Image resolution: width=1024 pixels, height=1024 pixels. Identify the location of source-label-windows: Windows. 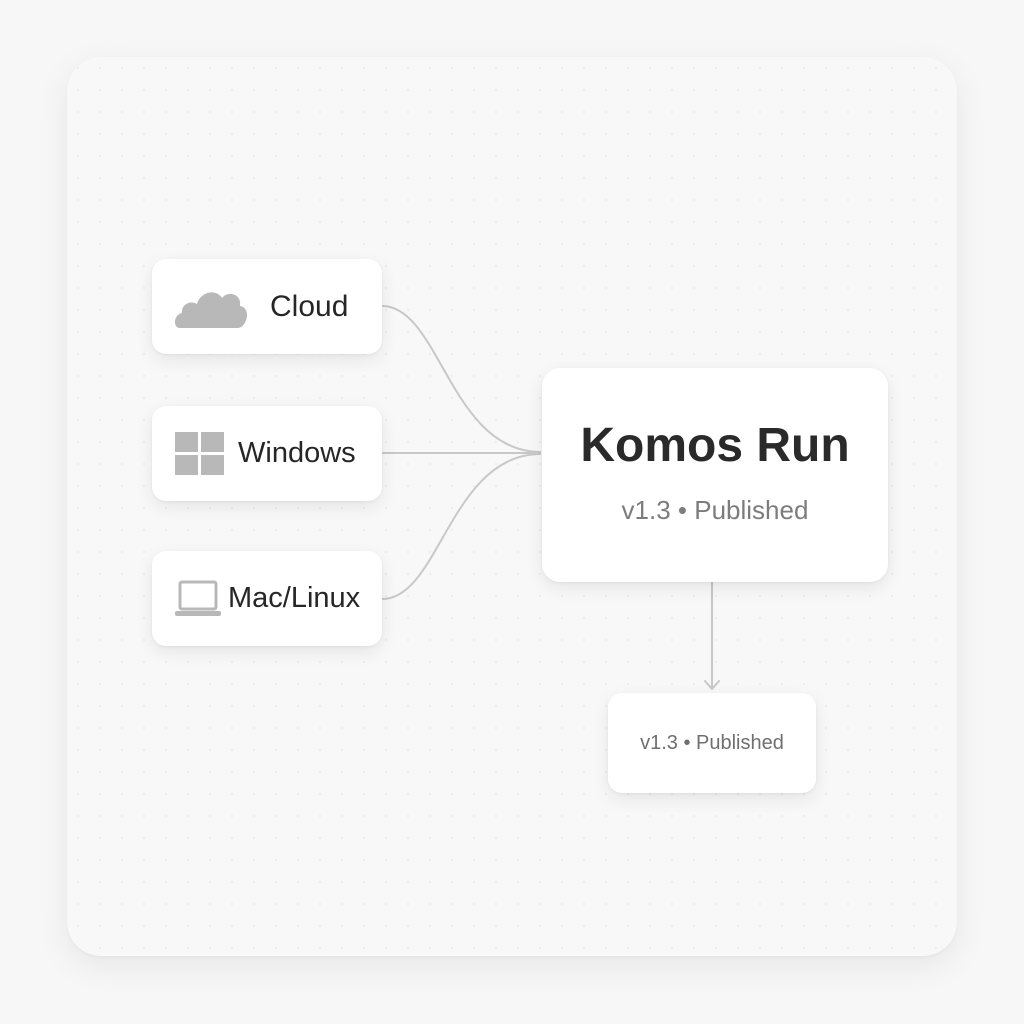
(297, 453).